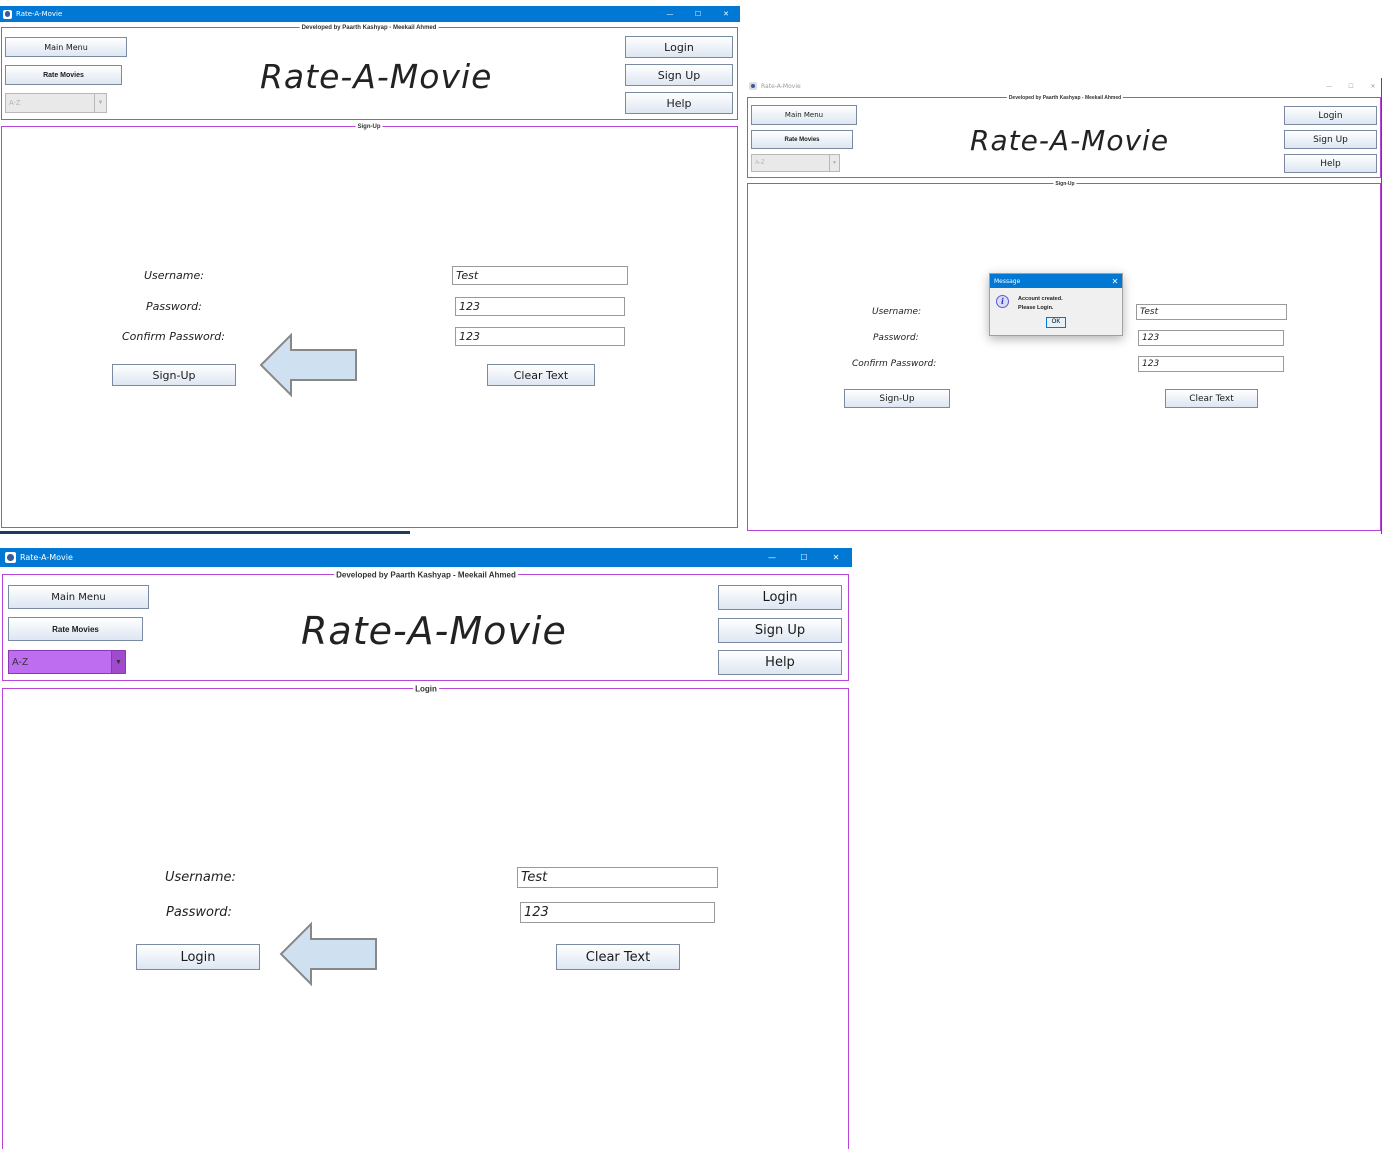 The image size is (1384, 1149). I want to click on info-icon: i, so click(1002, 301).